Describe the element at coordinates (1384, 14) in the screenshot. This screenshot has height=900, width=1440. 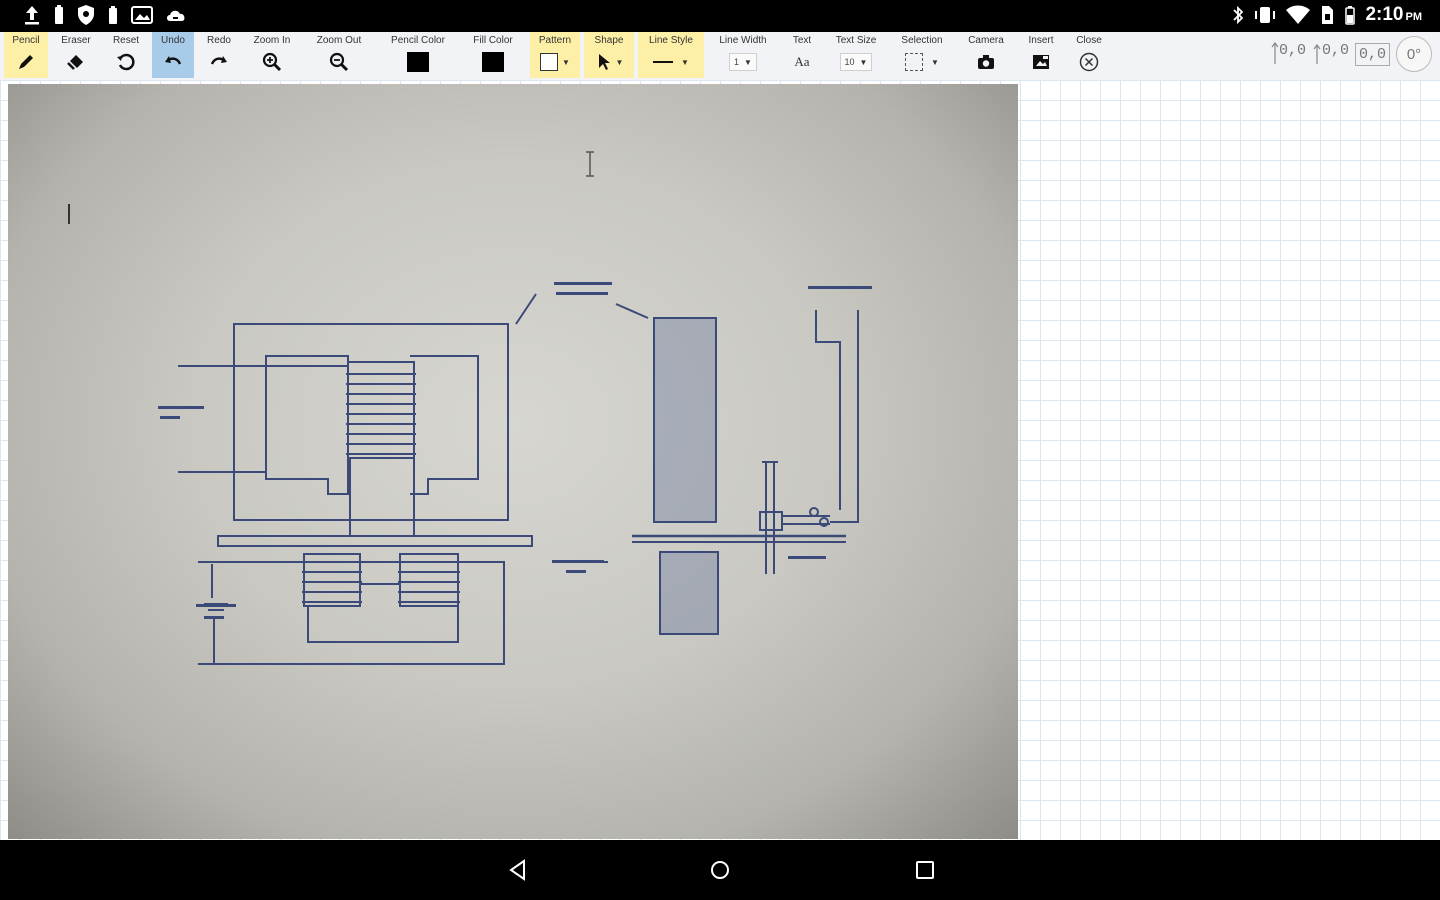
I see `clock-time: 2:10` at that location.